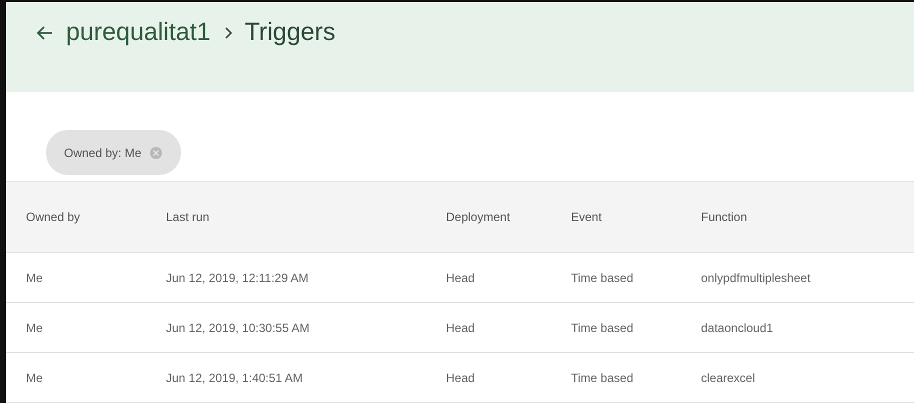 The height and width of the screenshot is (403, 914). Describe the element at coordinates (114, 152) in the screenshot. I see `filter-chip: Owned by: Me` at that location.